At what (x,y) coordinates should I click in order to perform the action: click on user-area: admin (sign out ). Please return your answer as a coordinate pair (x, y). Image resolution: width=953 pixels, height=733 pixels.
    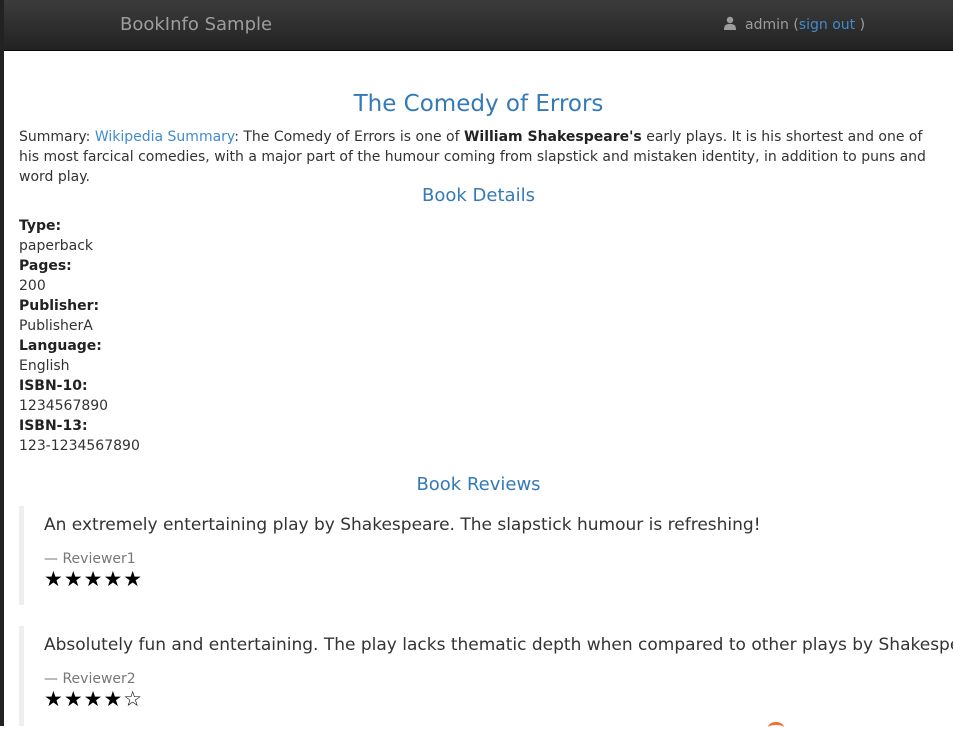
    Looking at the image, I should click on (794, 24).